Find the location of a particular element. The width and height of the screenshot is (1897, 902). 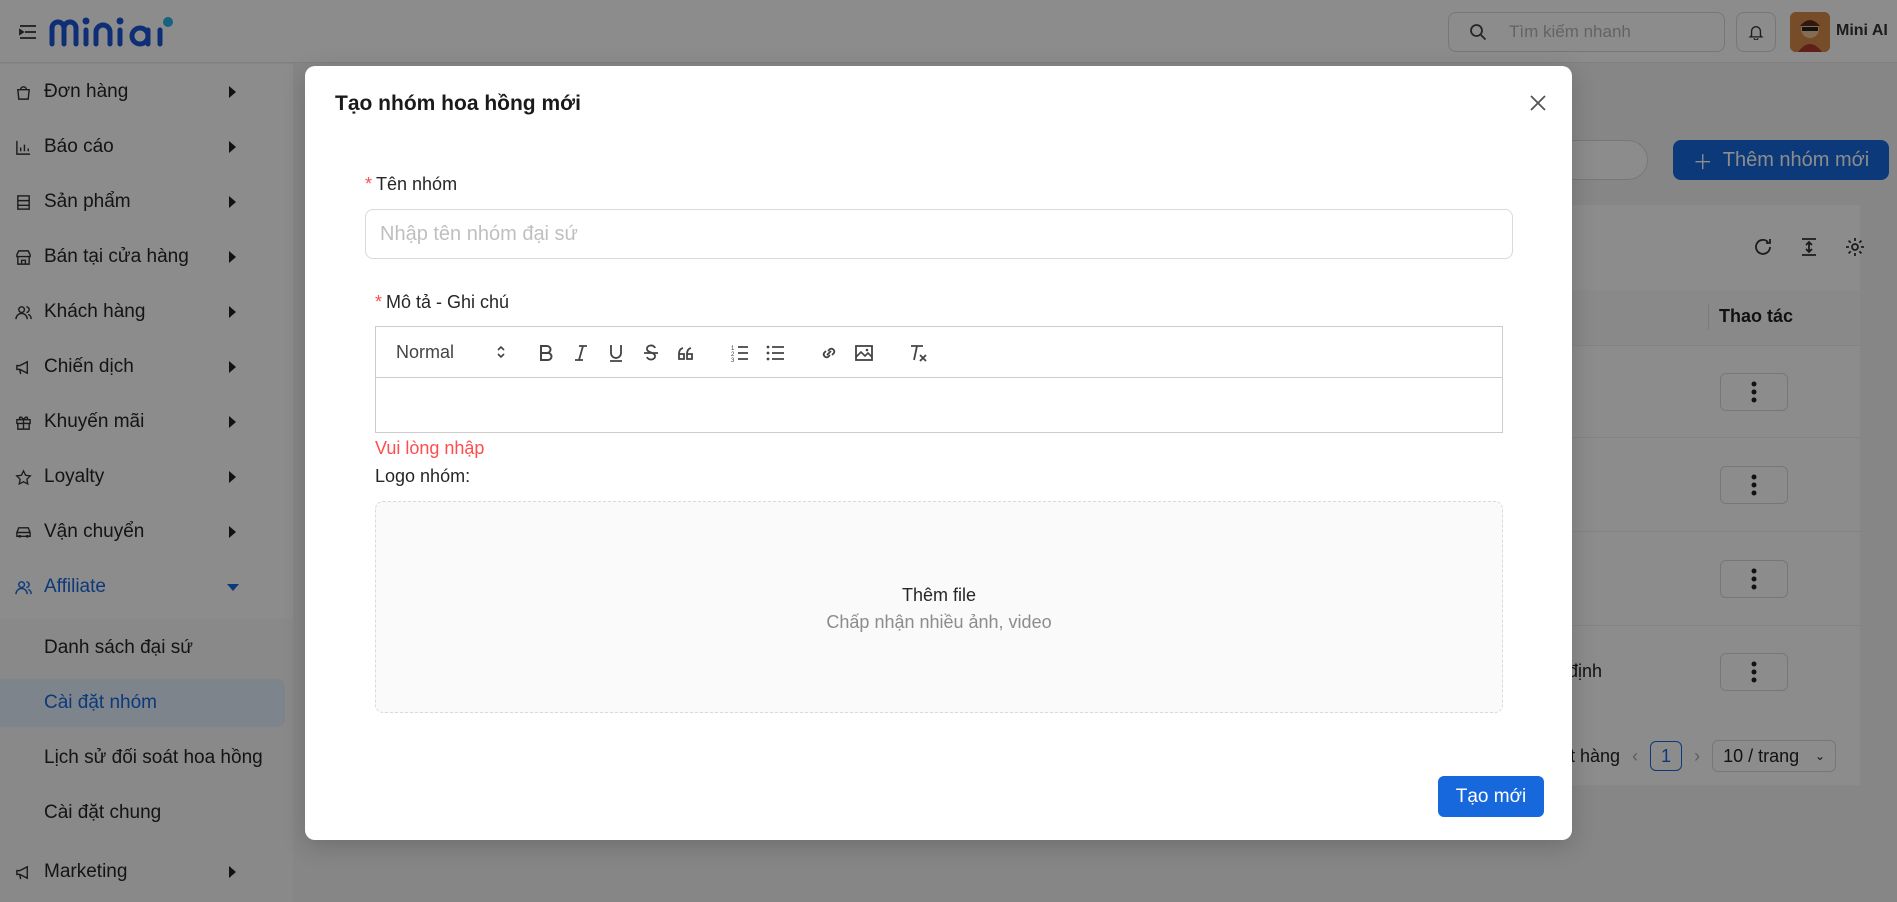

ordered-list-icon: 123 is located at coordinates (740, 353).